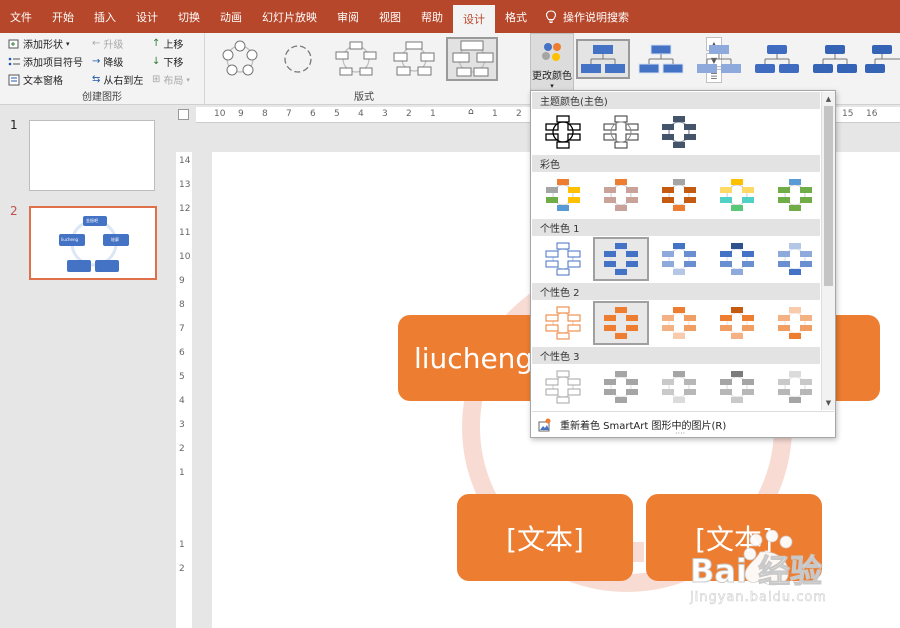 This screenshot has width=900, height=628. I want to click on right-to-left-button: ⇆ 从右到左, so click(117, 79).